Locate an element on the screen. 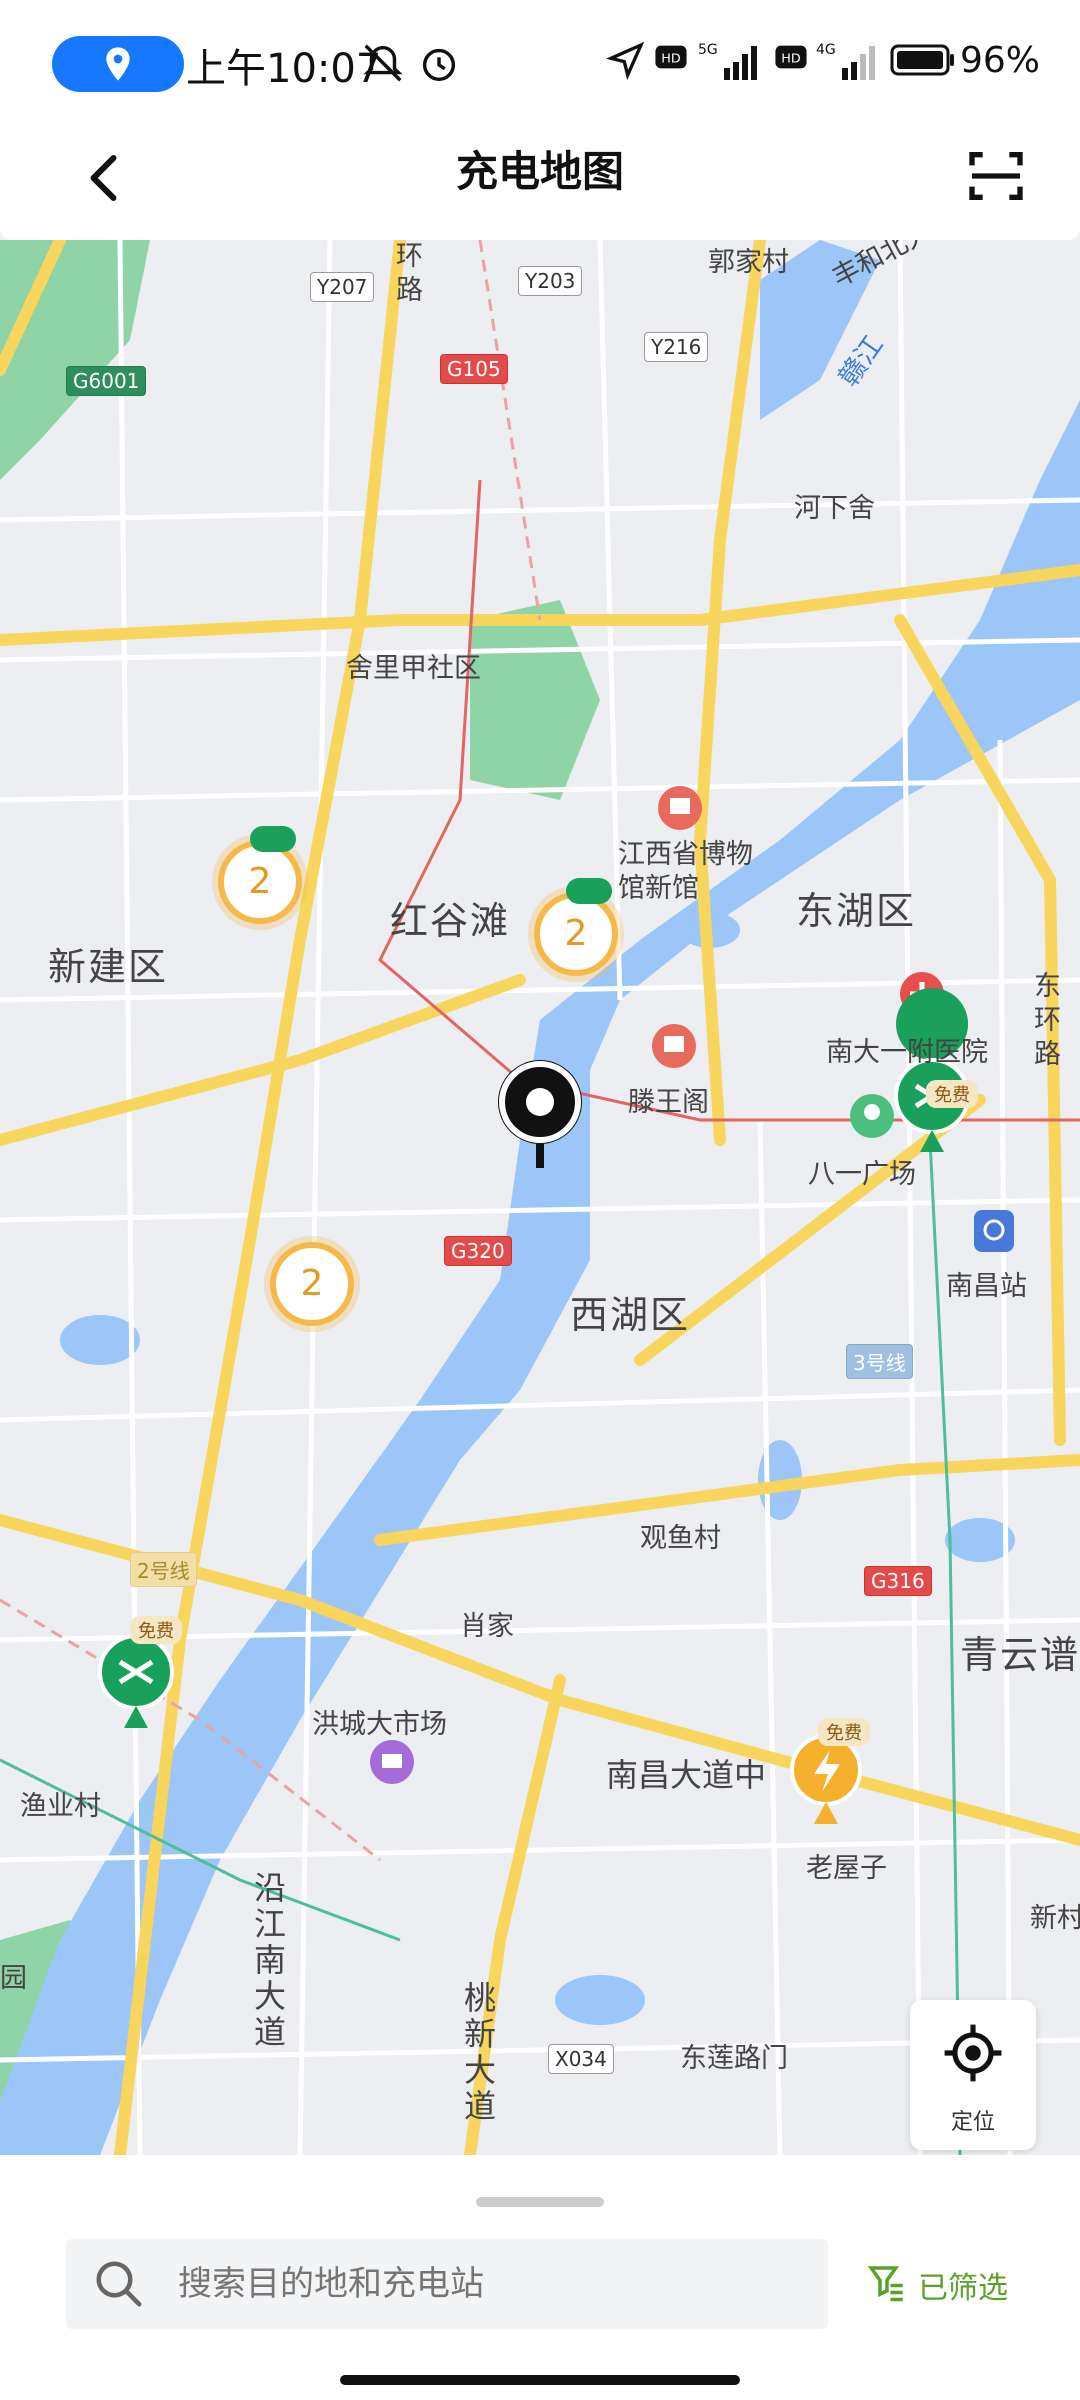 The width and height of the screenshot is (1080, 2400). hd-icon: HD is located at coordinates (671, 57).